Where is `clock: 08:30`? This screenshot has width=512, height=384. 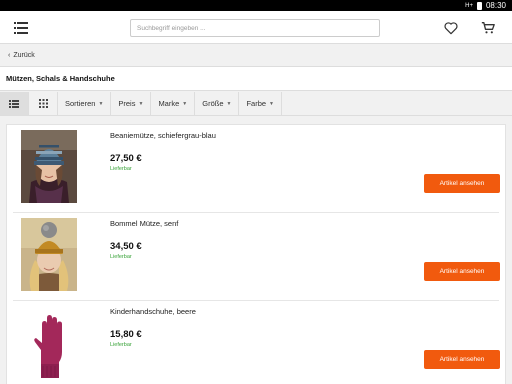
clock: 08:30 is located at coordinates (495, 5).